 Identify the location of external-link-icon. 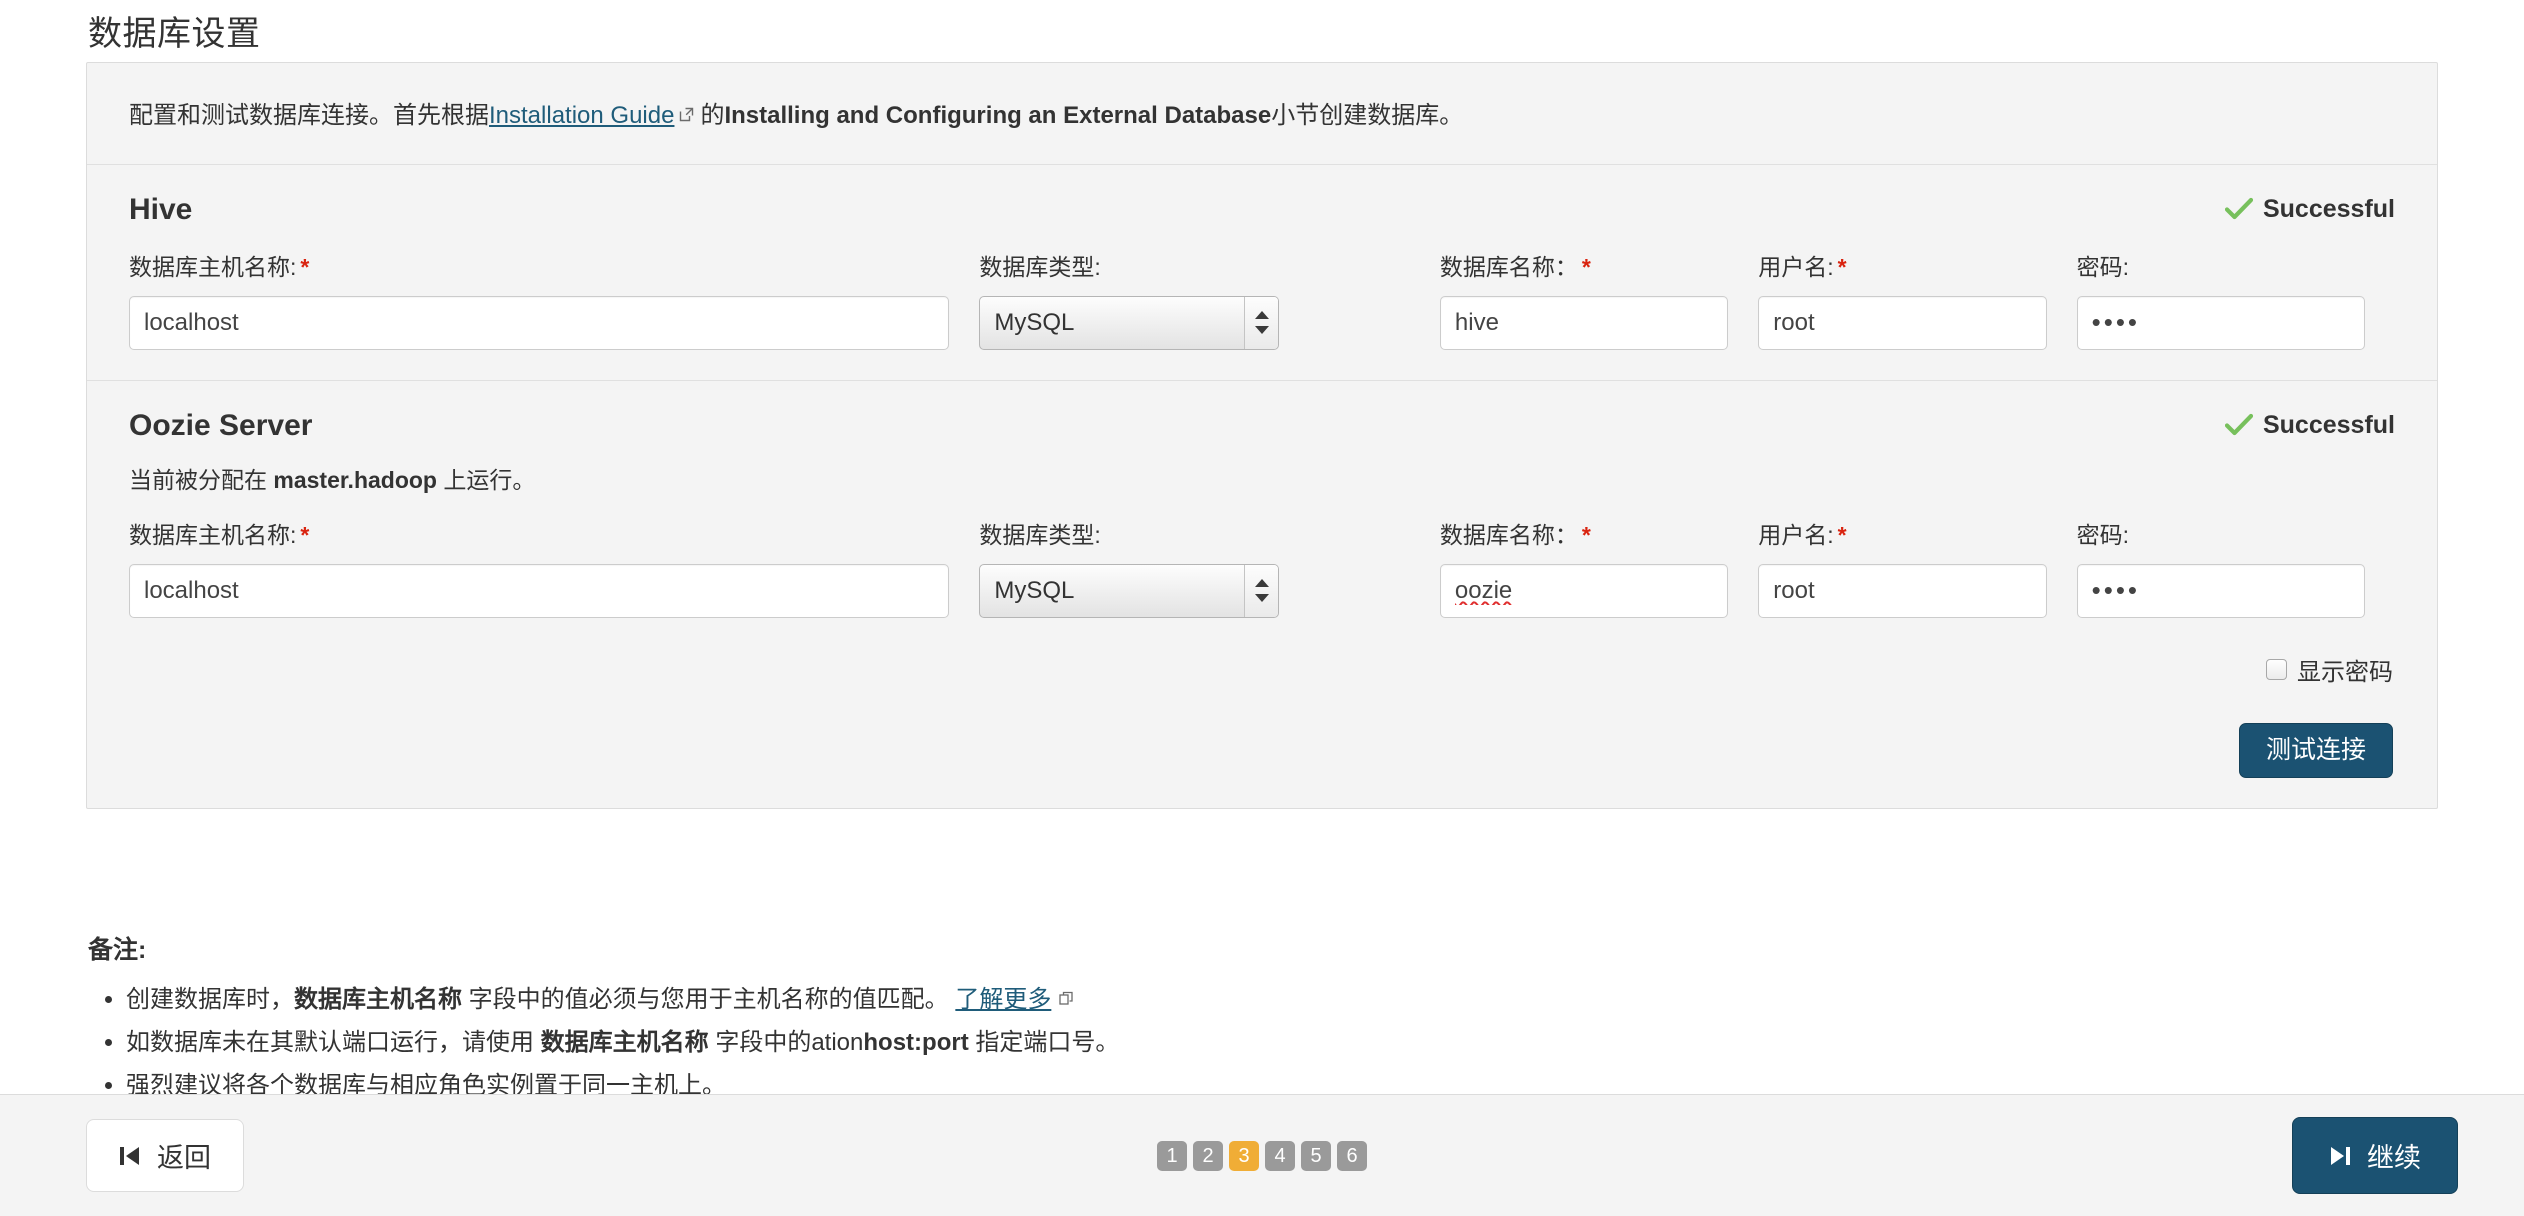
(1066, 992).